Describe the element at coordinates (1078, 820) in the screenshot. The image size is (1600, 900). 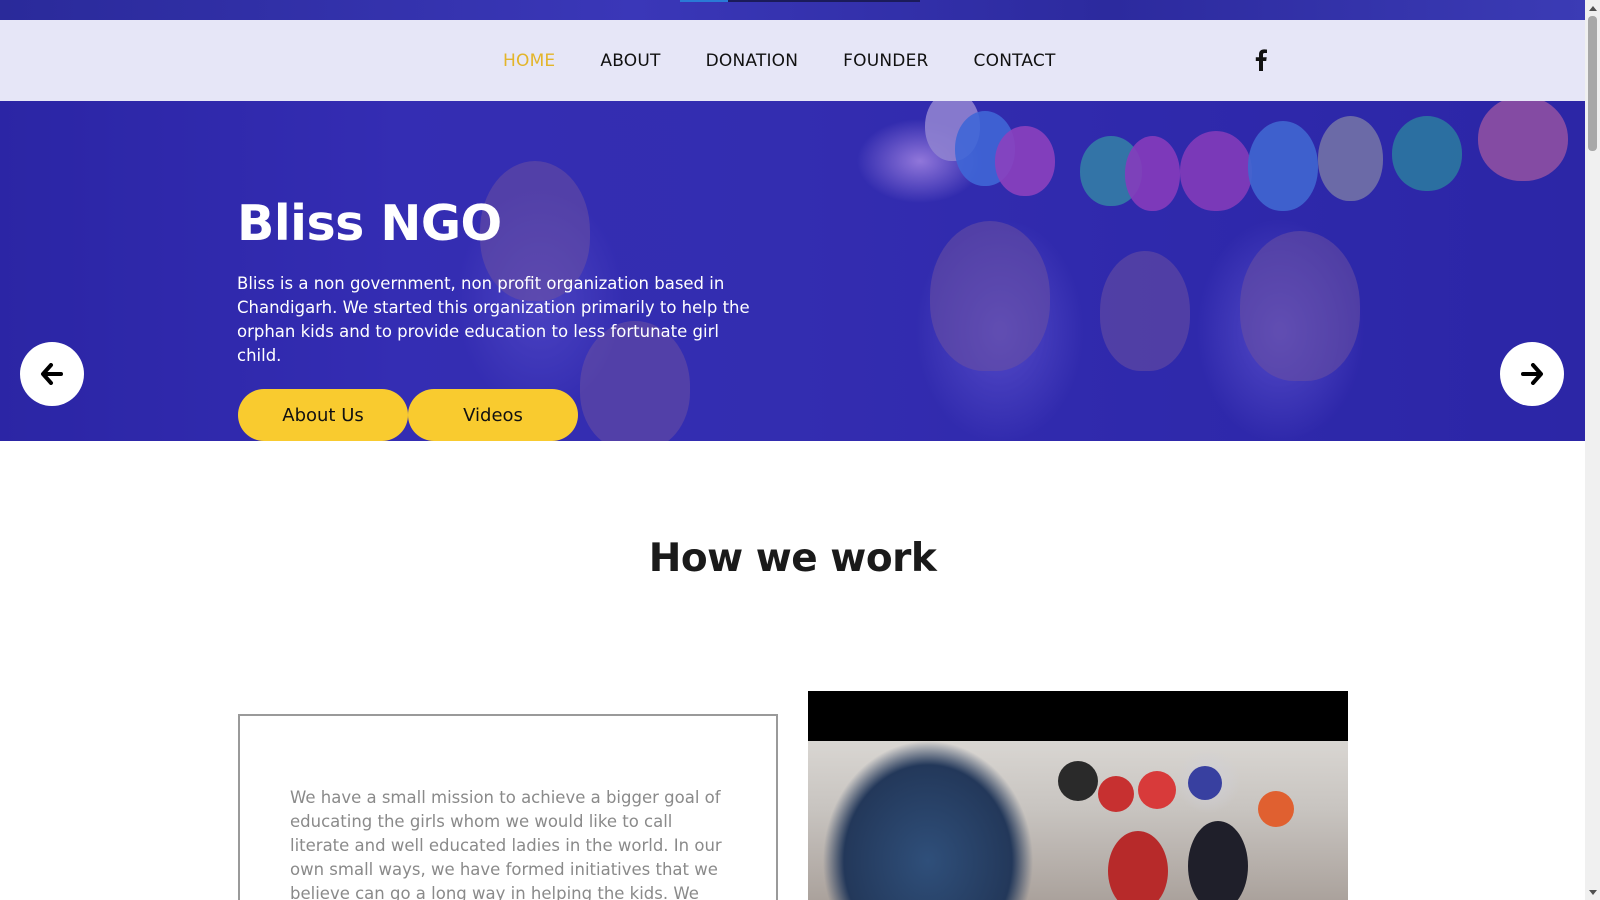
I see `video-thumbnail` at that location.